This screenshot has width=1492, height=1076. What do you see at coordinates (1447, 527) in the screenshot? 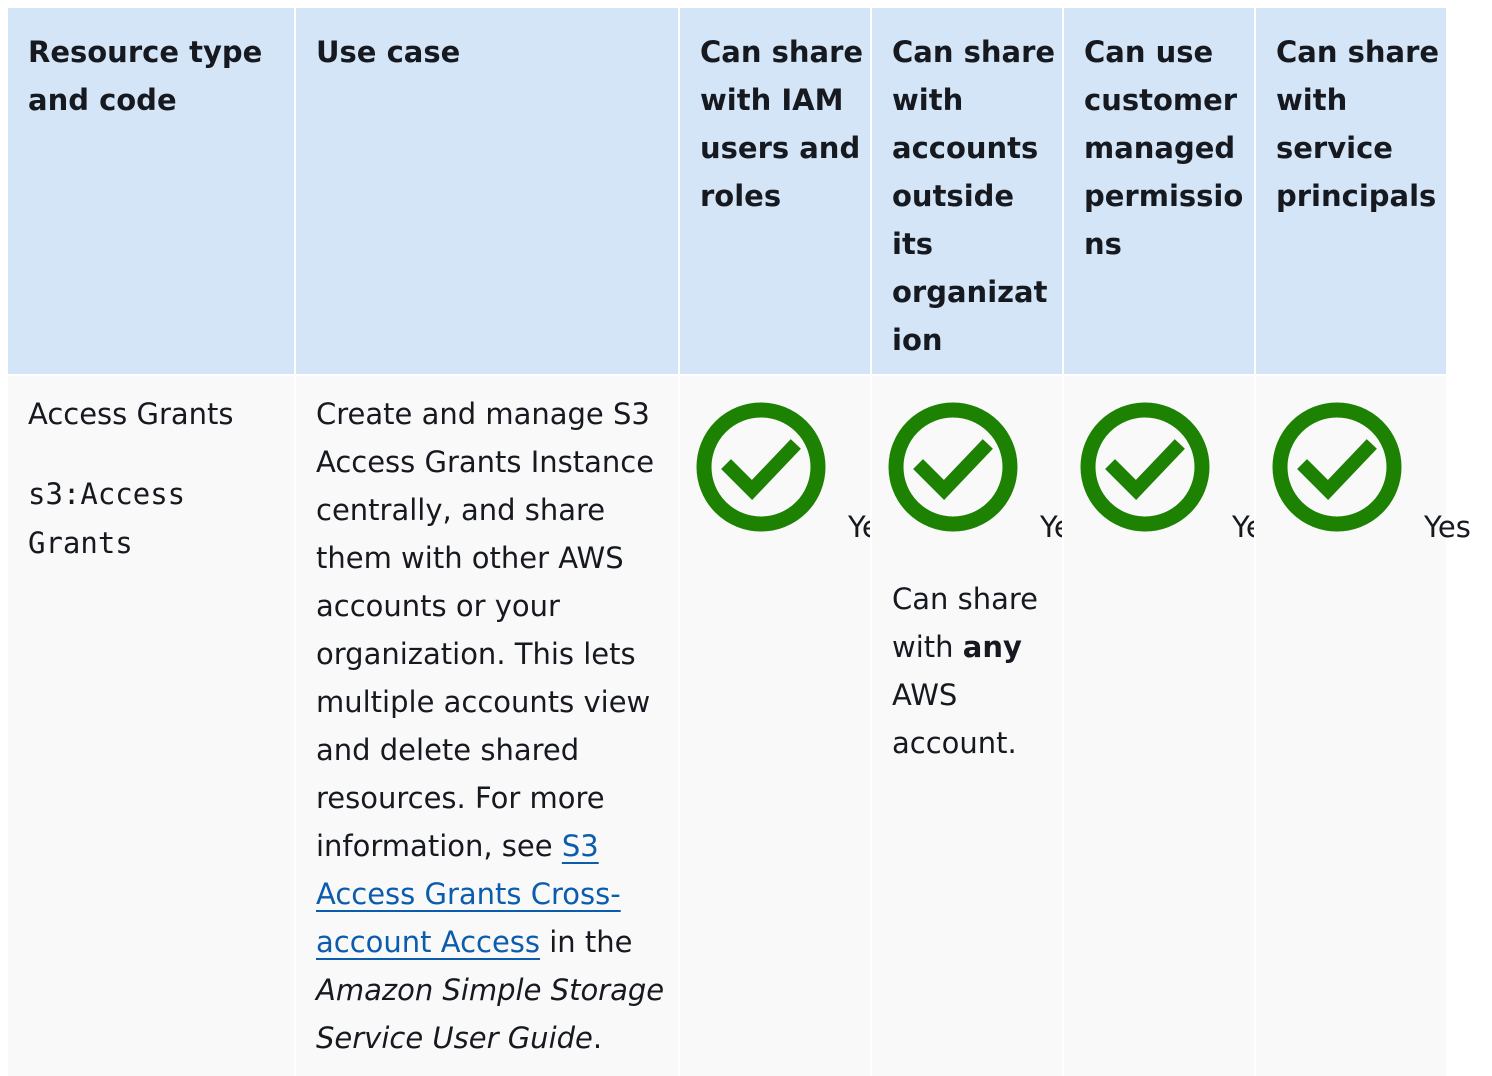
I see `yes-label-service-principals: Yes` at bounding box center [1447, 527].